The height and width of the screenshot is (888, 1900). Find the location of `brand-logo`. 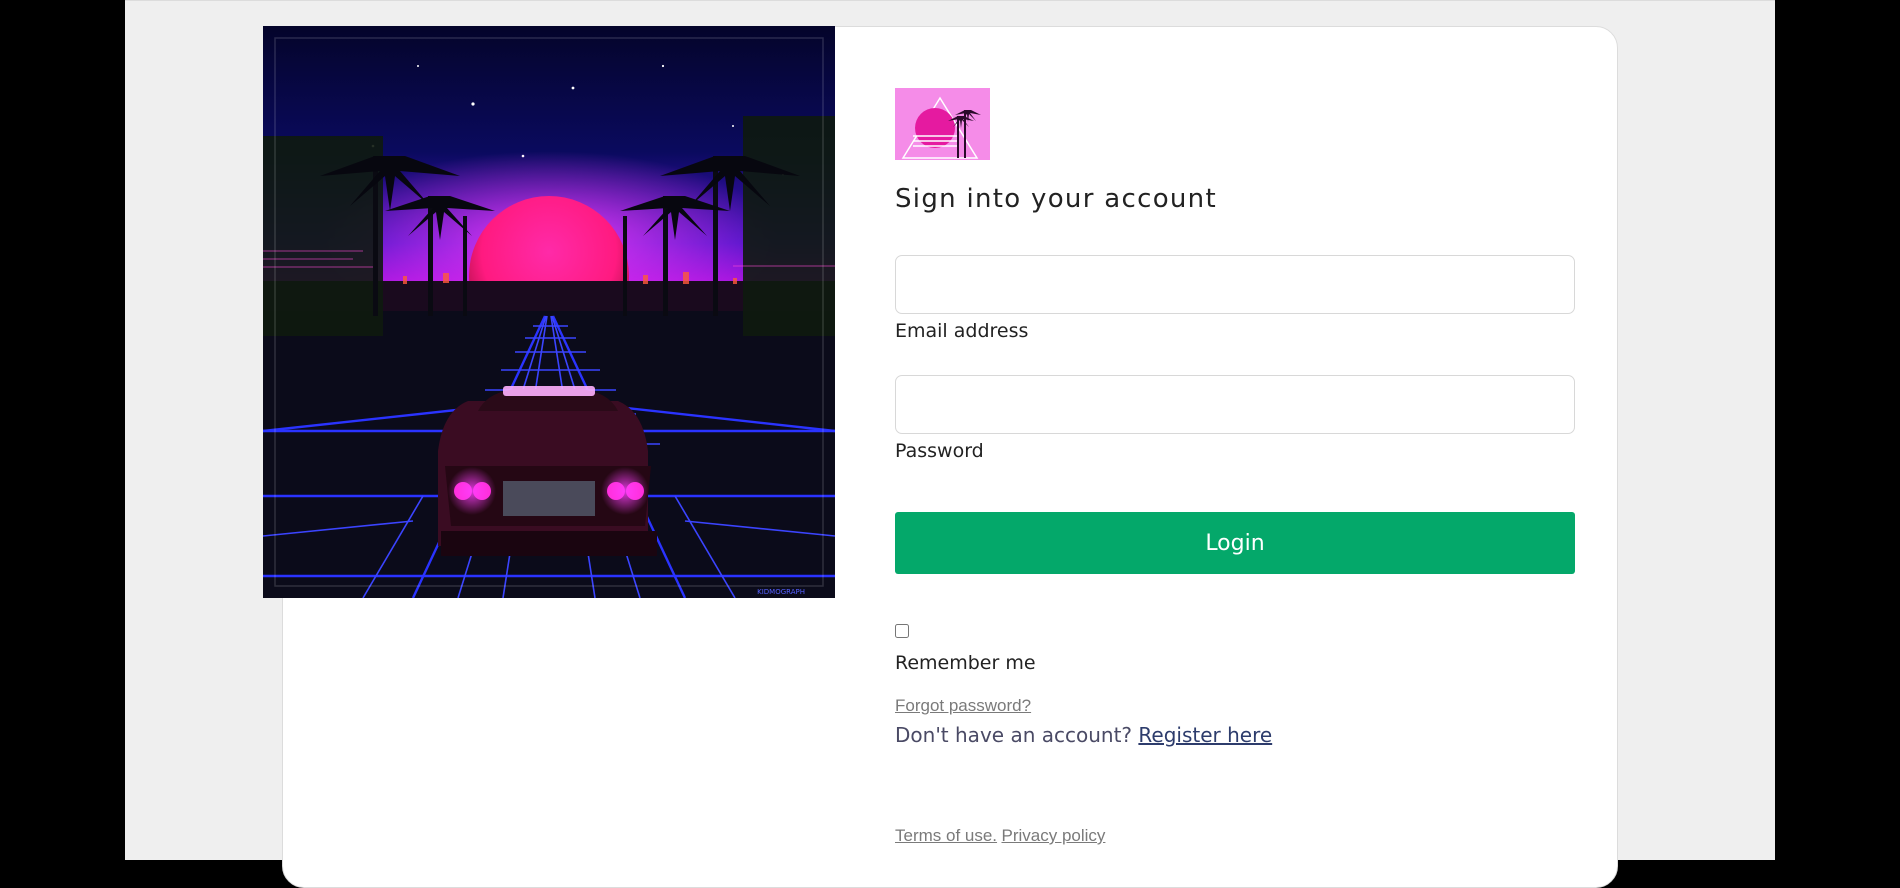

brand-logo is located at coordinates (942, 124).